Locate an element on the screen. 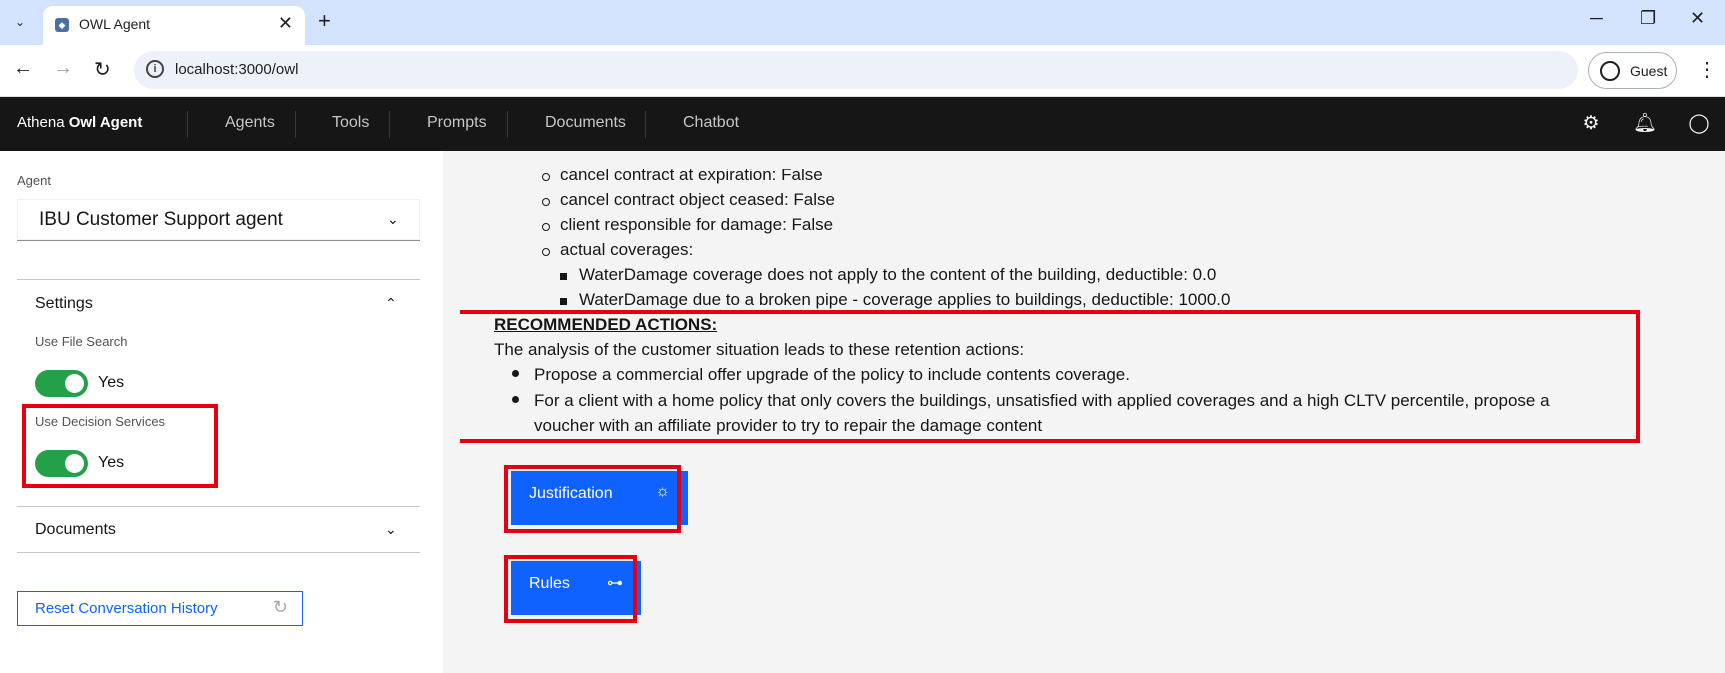 This screenshot has height=673, width=1725. brand-logo: Athena Owl Agent is located at coordinates (79, 122).